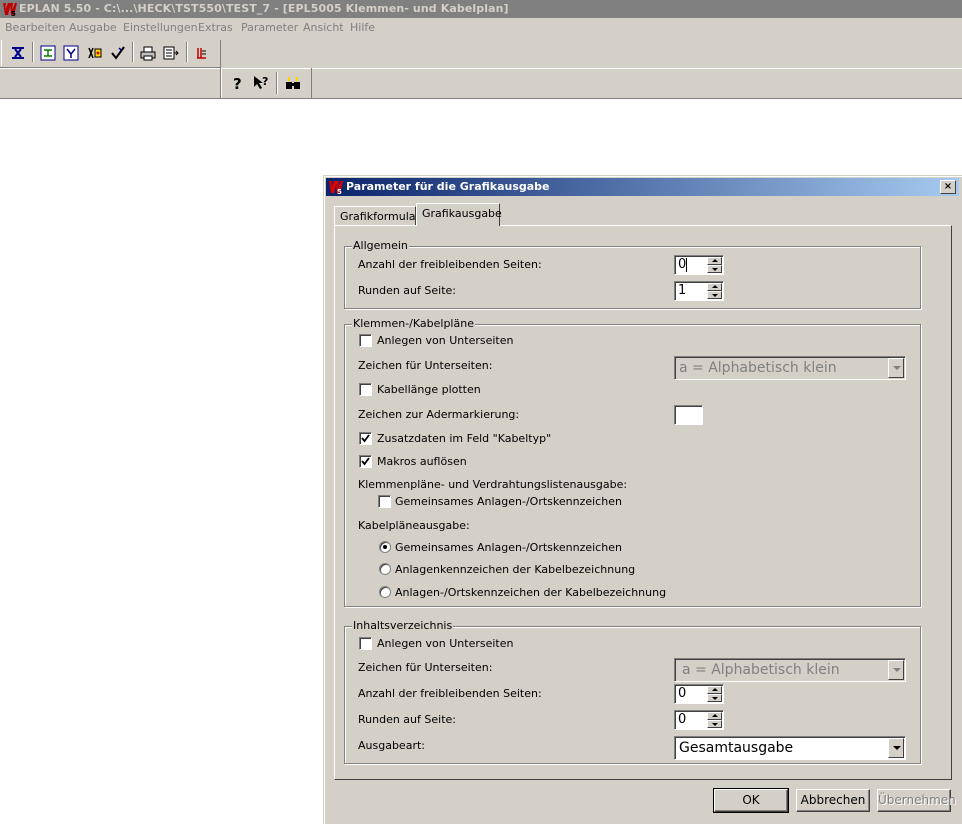 Image resolution: width=962 pixels, height=824 pixels. What do you see at coordinates (642, 187) in the screenshot?
I see `dialog-titlebar: 5 Parameter für die Grafikausgabe ×` at bounding box center [642, 187].